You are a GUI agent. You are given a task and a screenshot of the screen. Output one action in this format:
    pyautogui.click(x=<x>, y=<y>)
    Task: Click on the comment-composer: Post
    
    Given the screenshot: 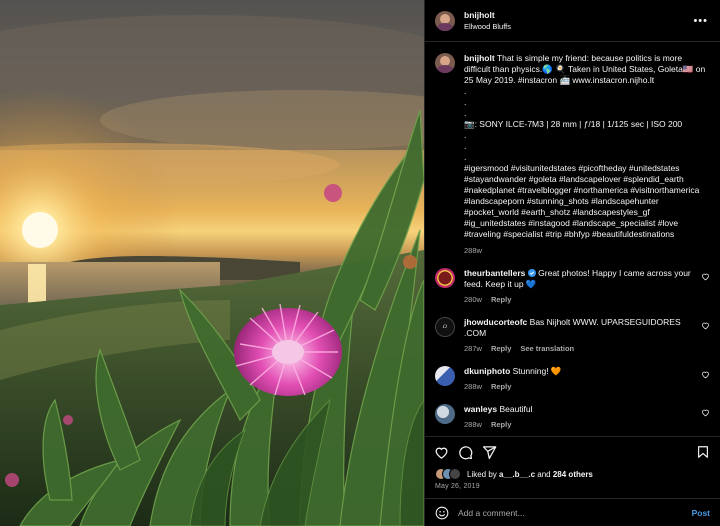 What is the action you would take?
    pyautogui.click(x=572, y=512)
    